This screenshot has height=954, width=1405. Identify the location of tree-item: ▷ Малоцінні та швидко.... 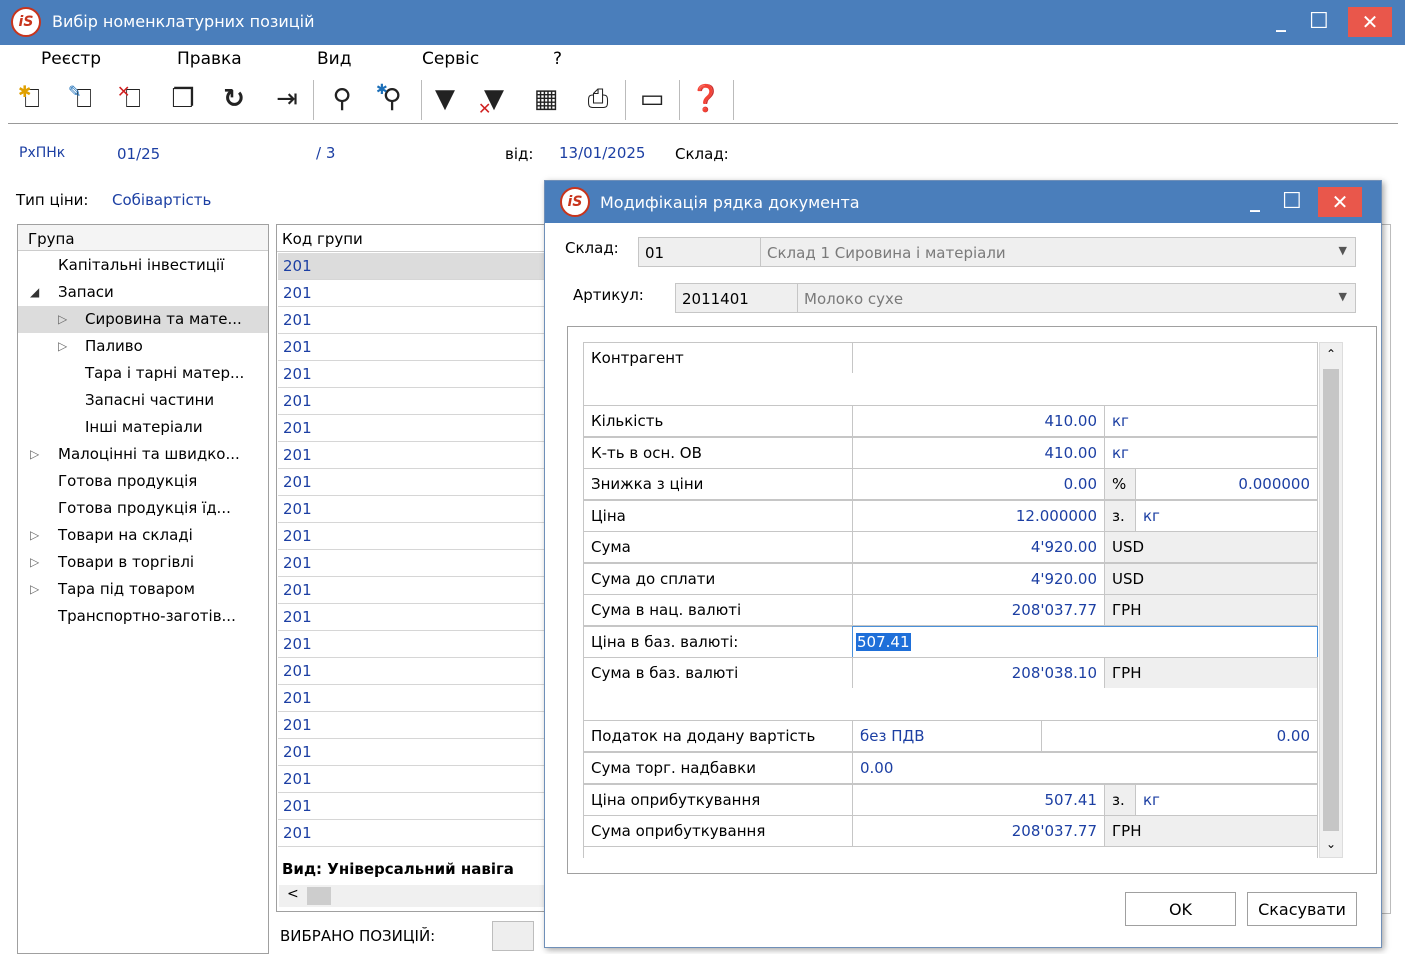
(143, 454).